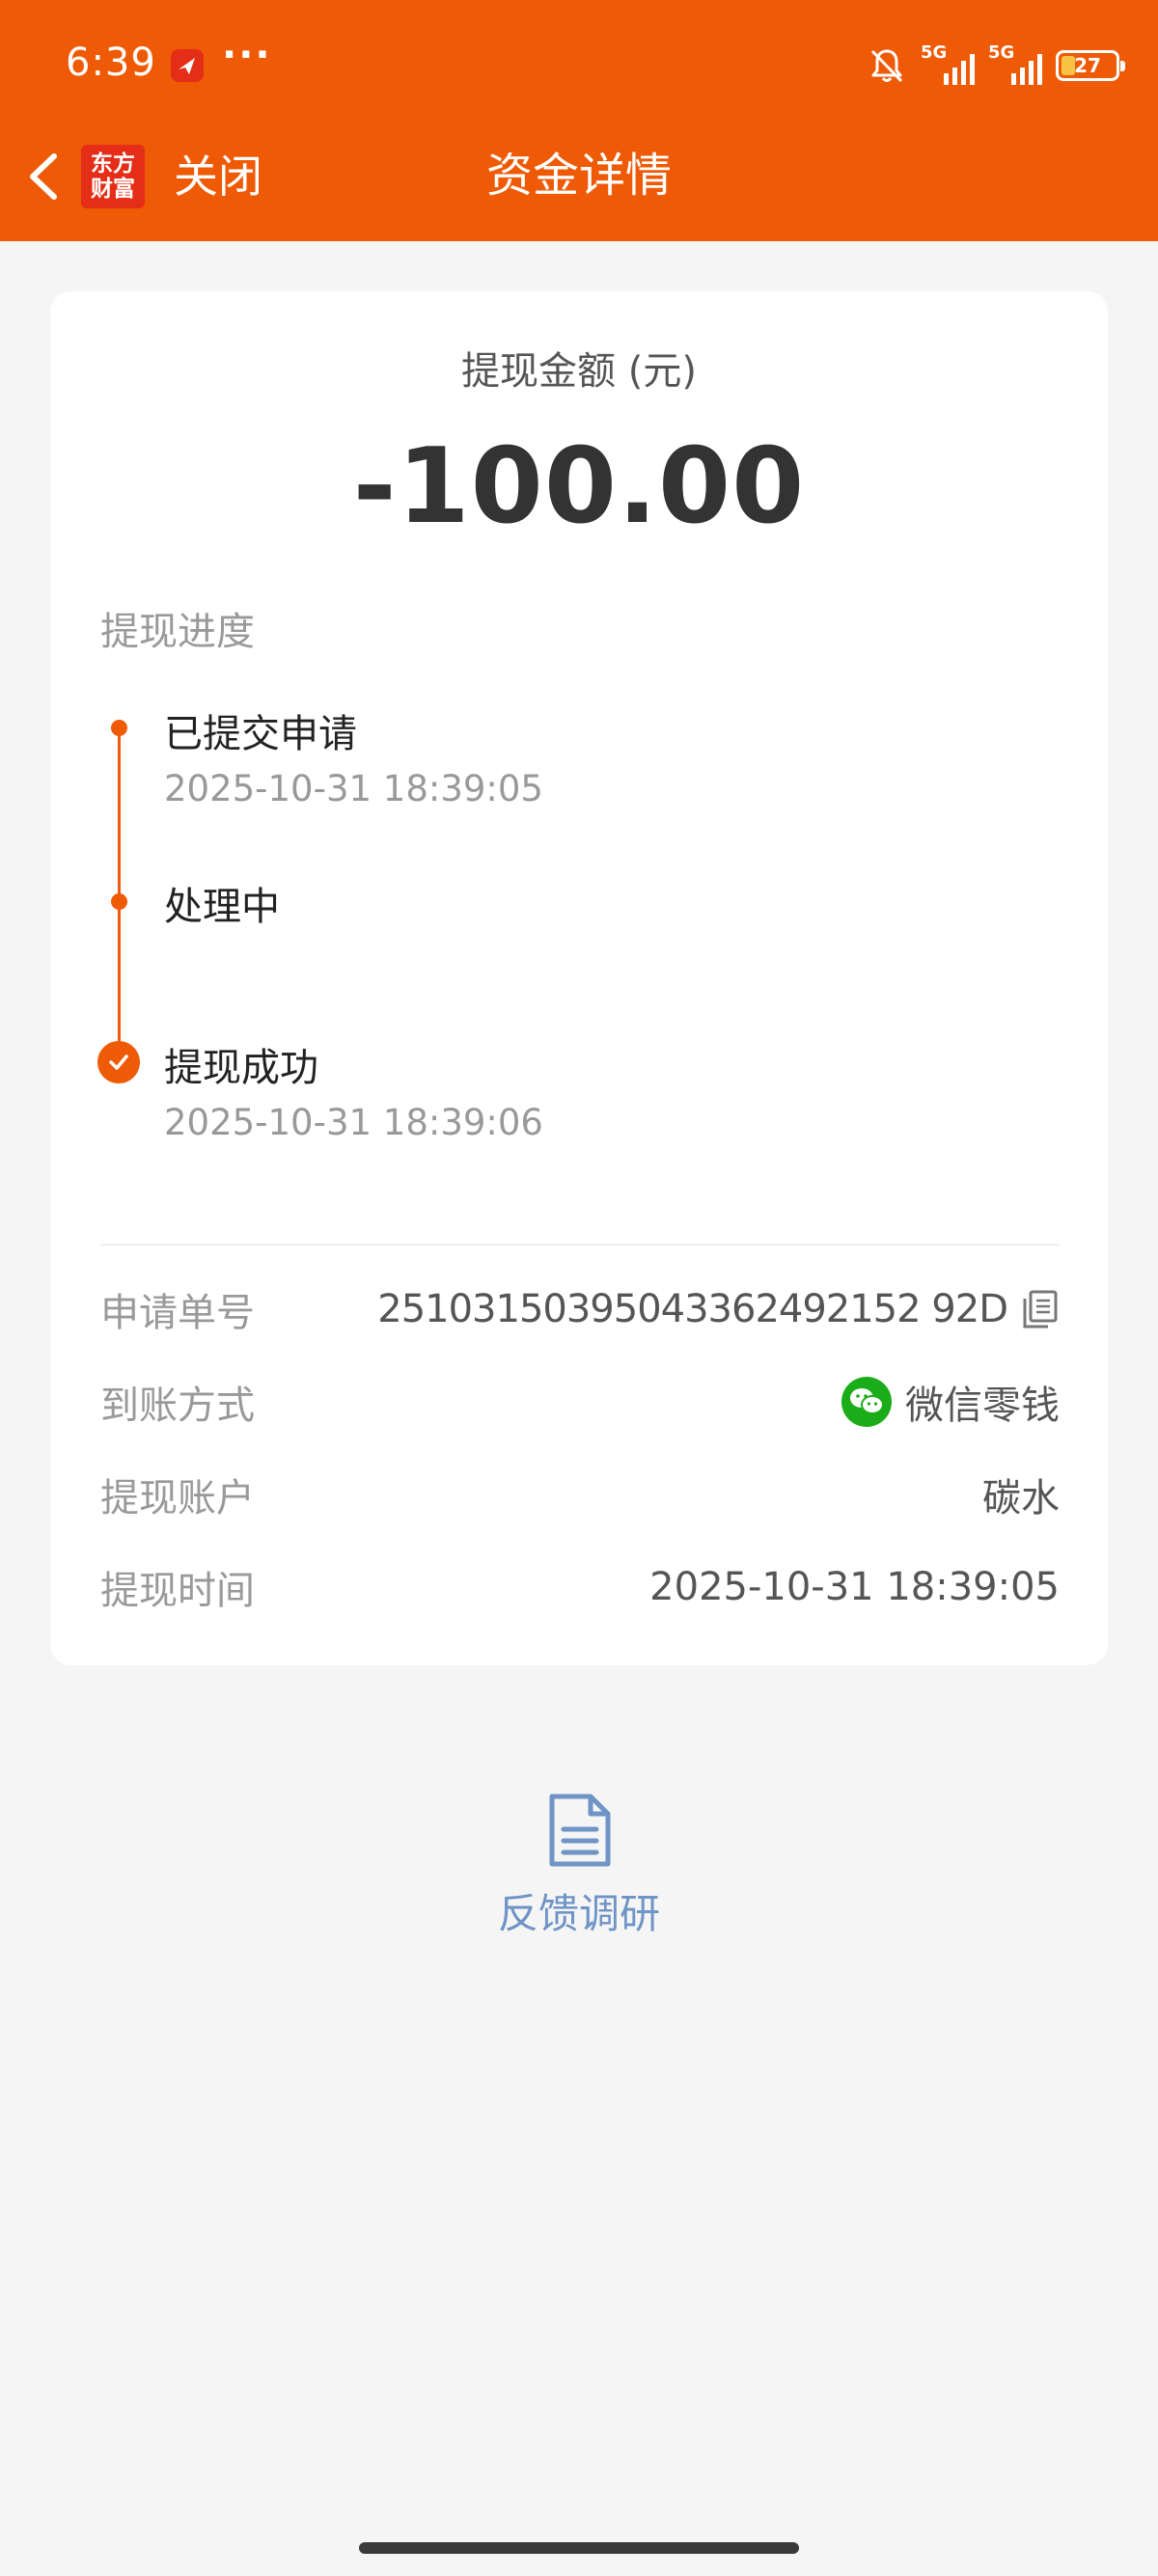  What do you see at coordinates (578, 176) in the screenshot?
I see `page-title: 资金详情` at bounding box center [578, 176].